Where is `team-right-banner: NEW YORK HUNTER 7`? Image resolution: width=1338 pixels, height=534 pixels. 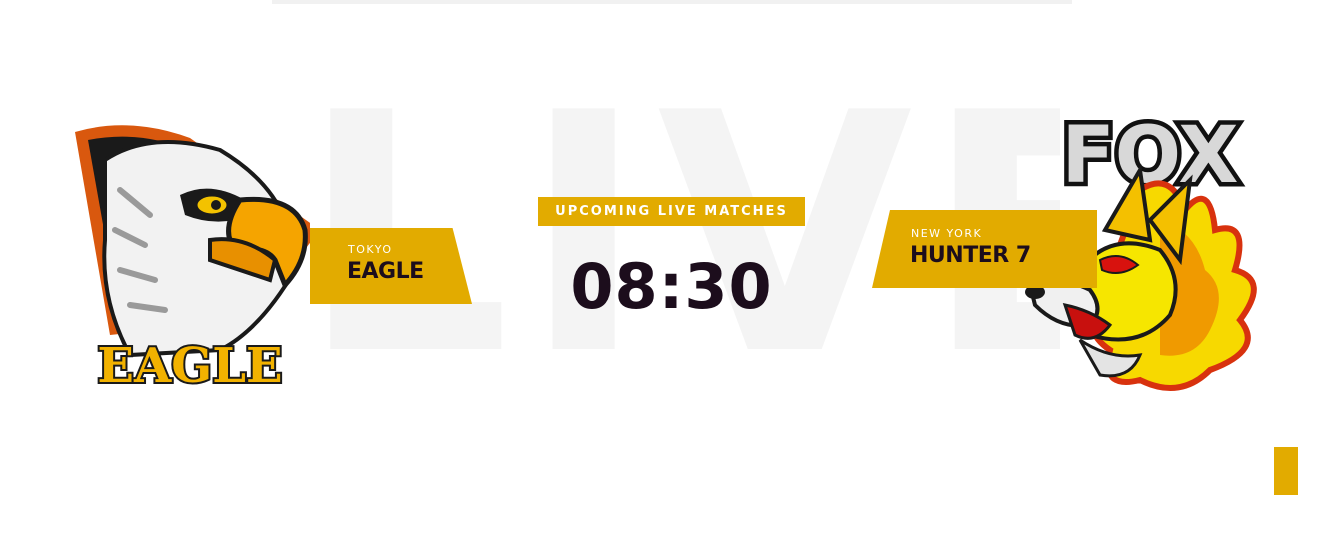 team-right-banner: NEW YORK HUNTER 7 is located at coordinates (984, 249).